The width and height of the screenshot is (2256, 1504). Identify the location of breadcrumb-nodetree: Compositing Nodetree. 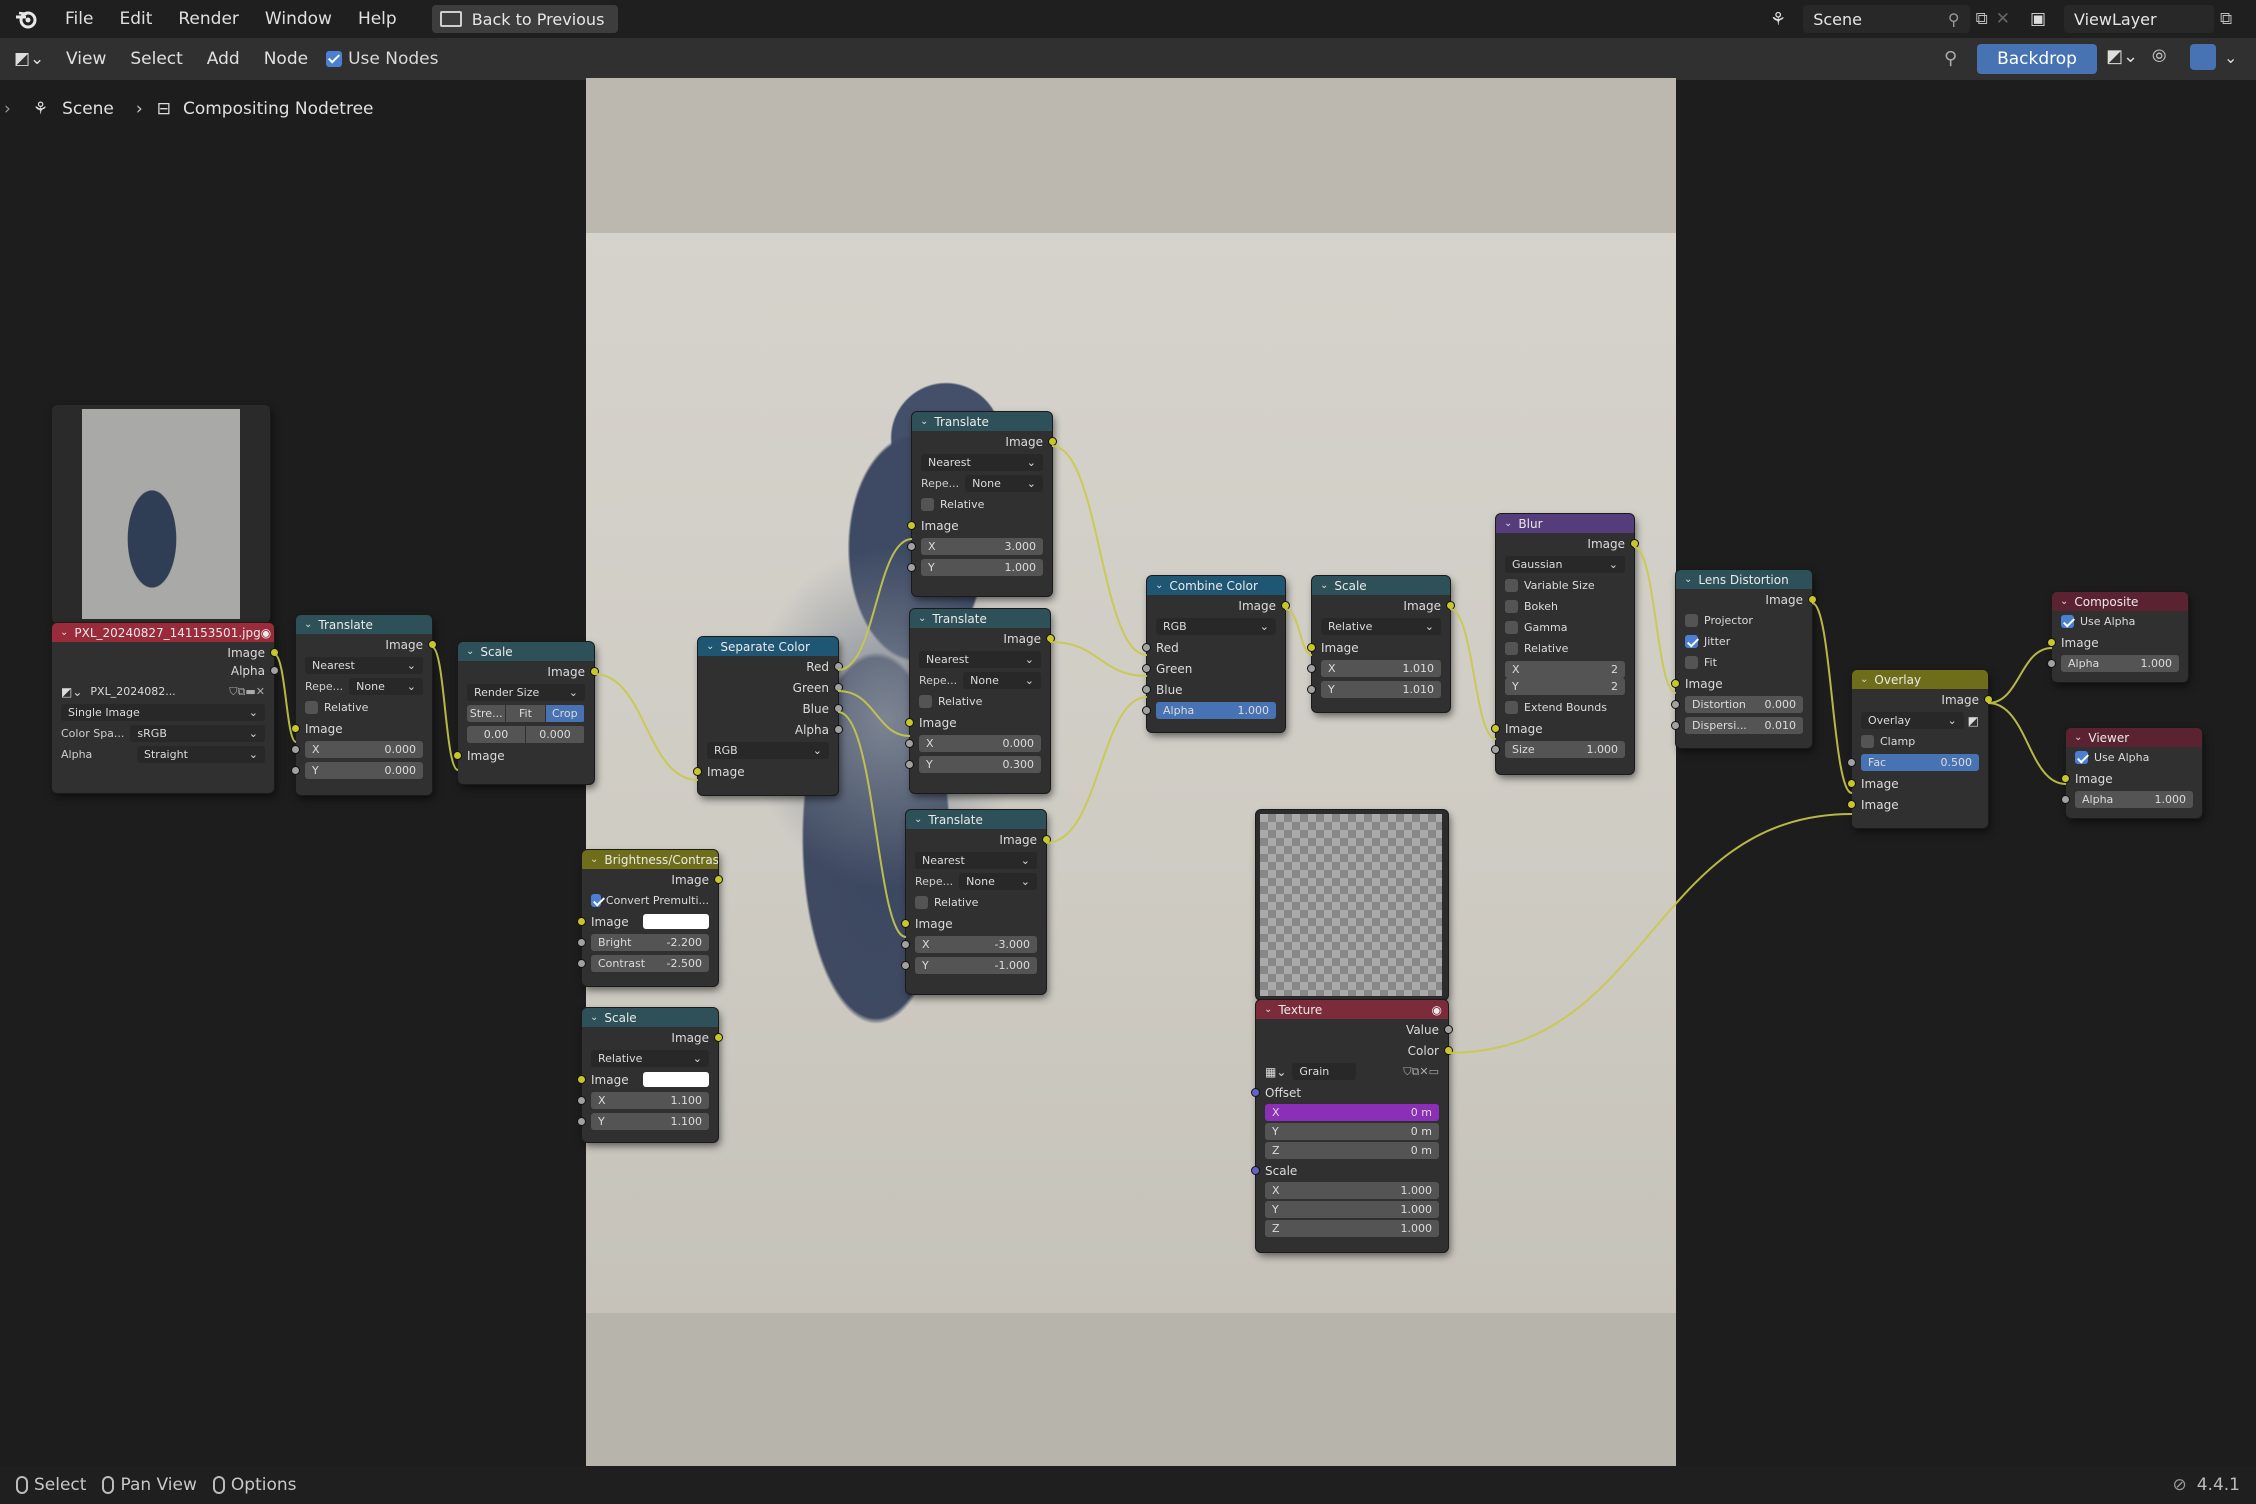
(278, 109).